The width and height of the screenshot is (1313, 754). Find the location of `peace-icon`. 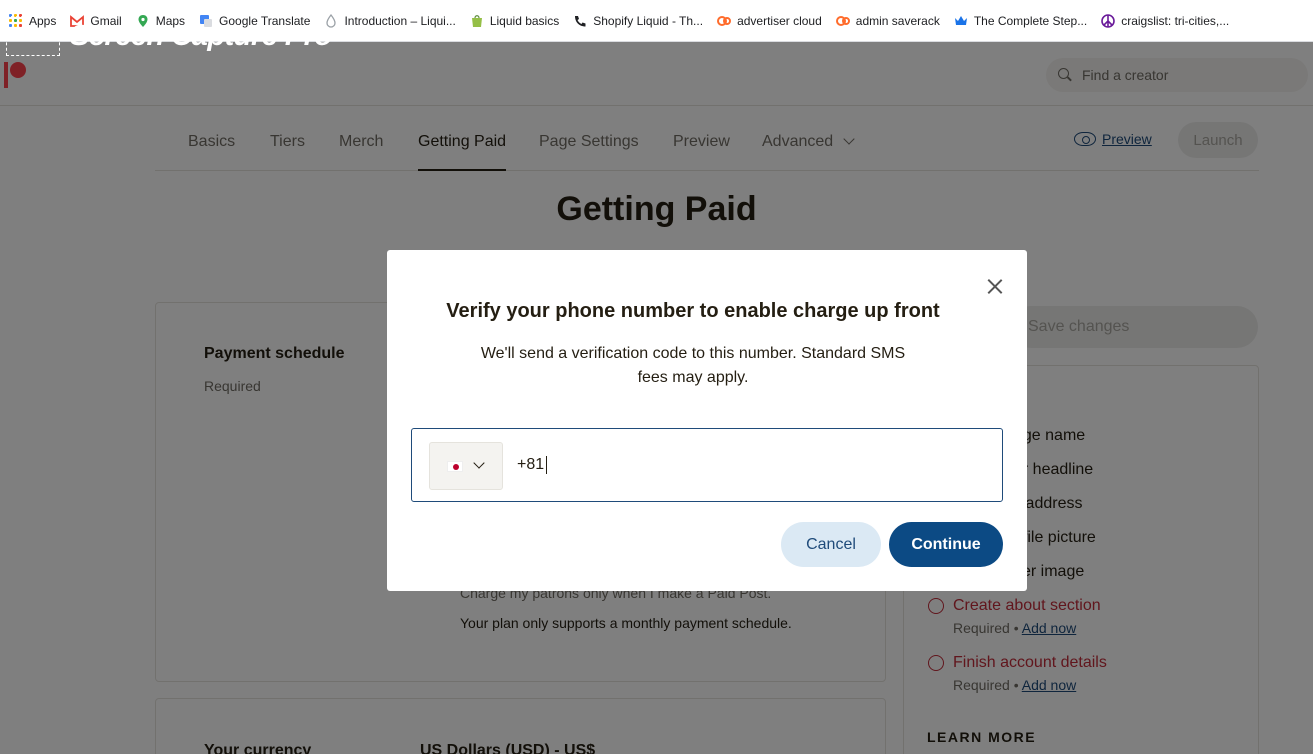

peace-icon is located at coordinates (1108, 20).